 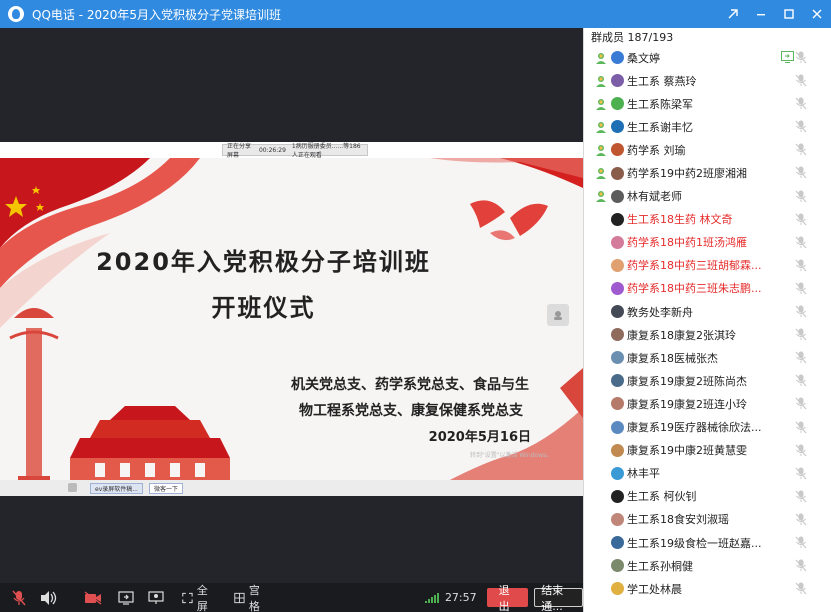 What do you see at coordinates (511, 455) in the screenshot?
I see `windows-activation-watermark: 转到"设置"以激活 Windows。` at bounding box center [511, 455].